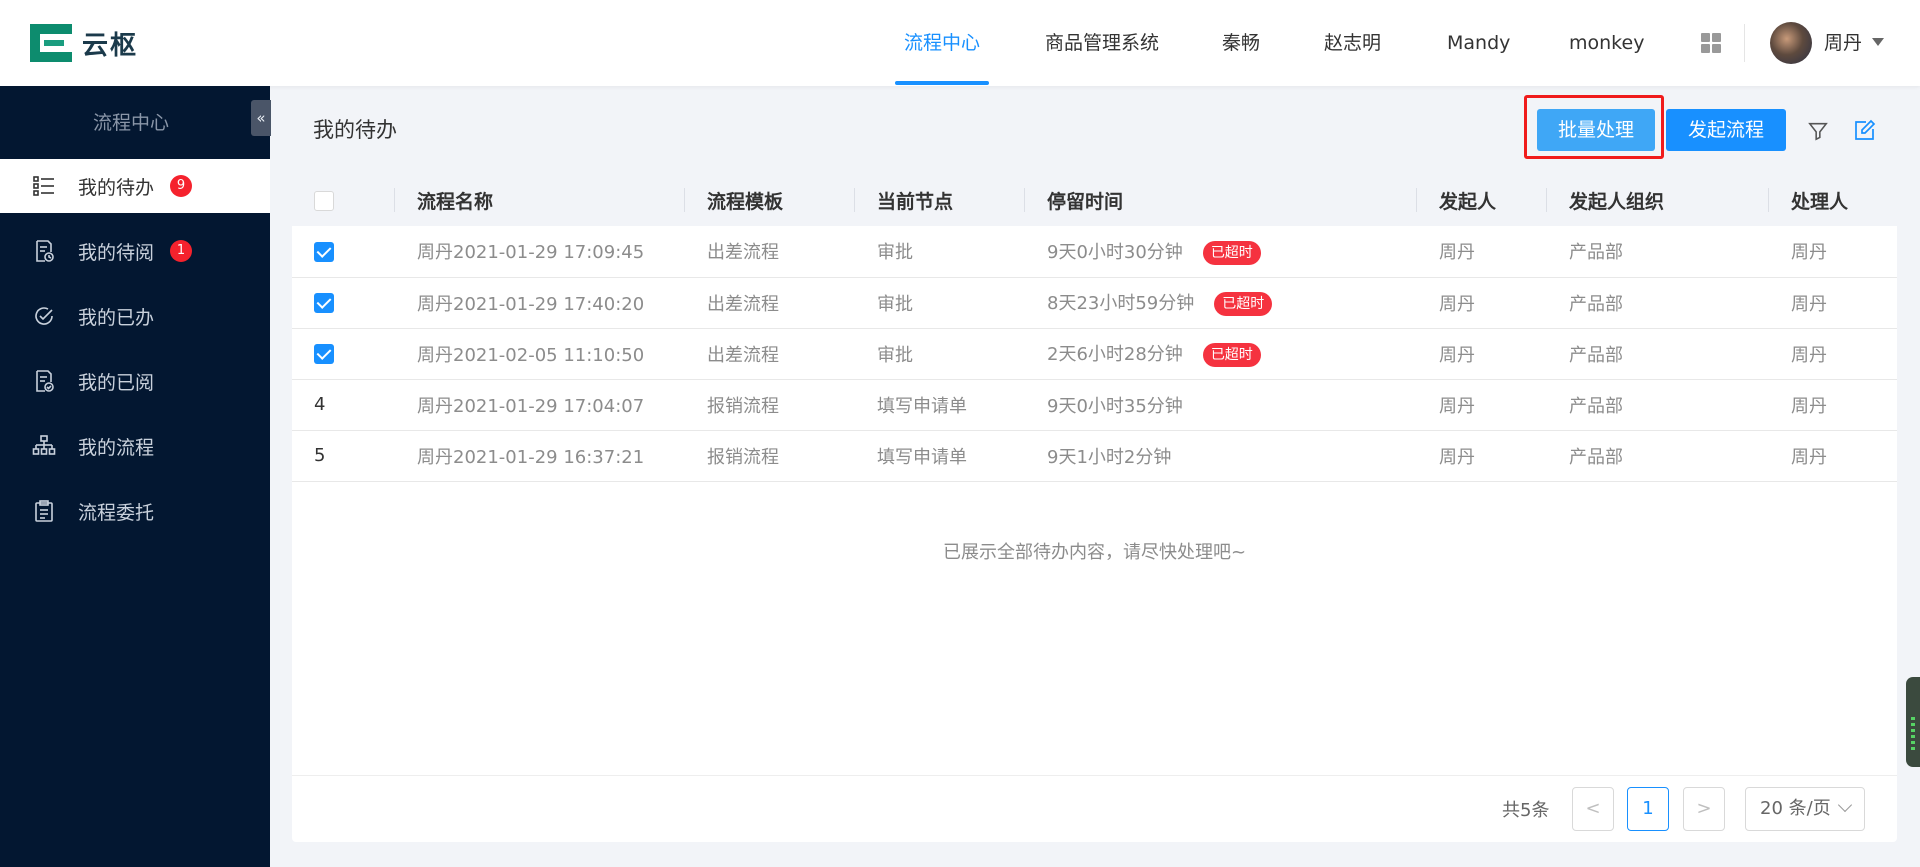 The height and width of the screenshot is (867, 1920). Describe the element at coordinates (116, 317) in the screenshot. I see `sidebar-item-label: 我的已办` at that location.